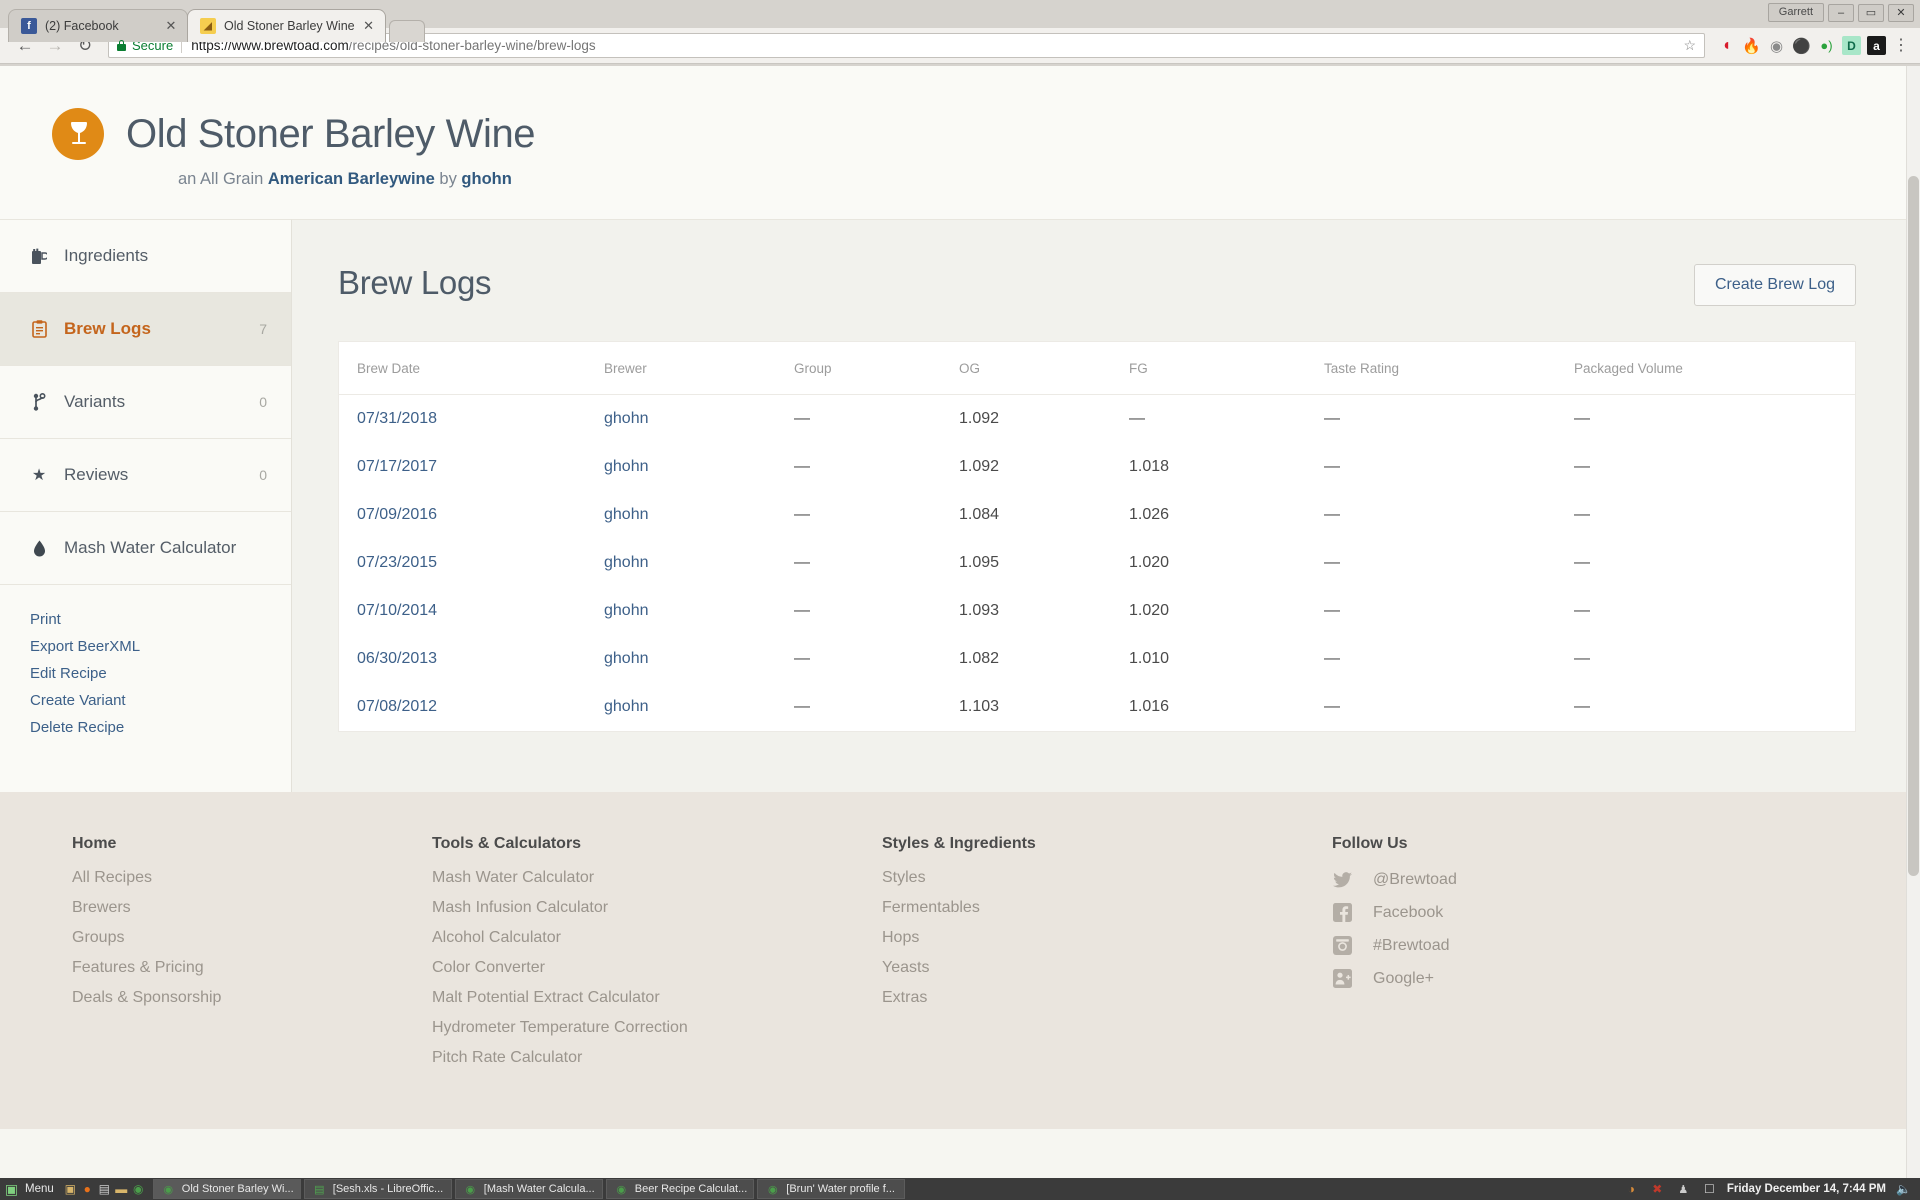 The image size is (1920, 1200). What do you see at coordinates (1107, 878) in the screenshot?
I see `footer-link-styles: Styles` at bounding box center [1107, 878].